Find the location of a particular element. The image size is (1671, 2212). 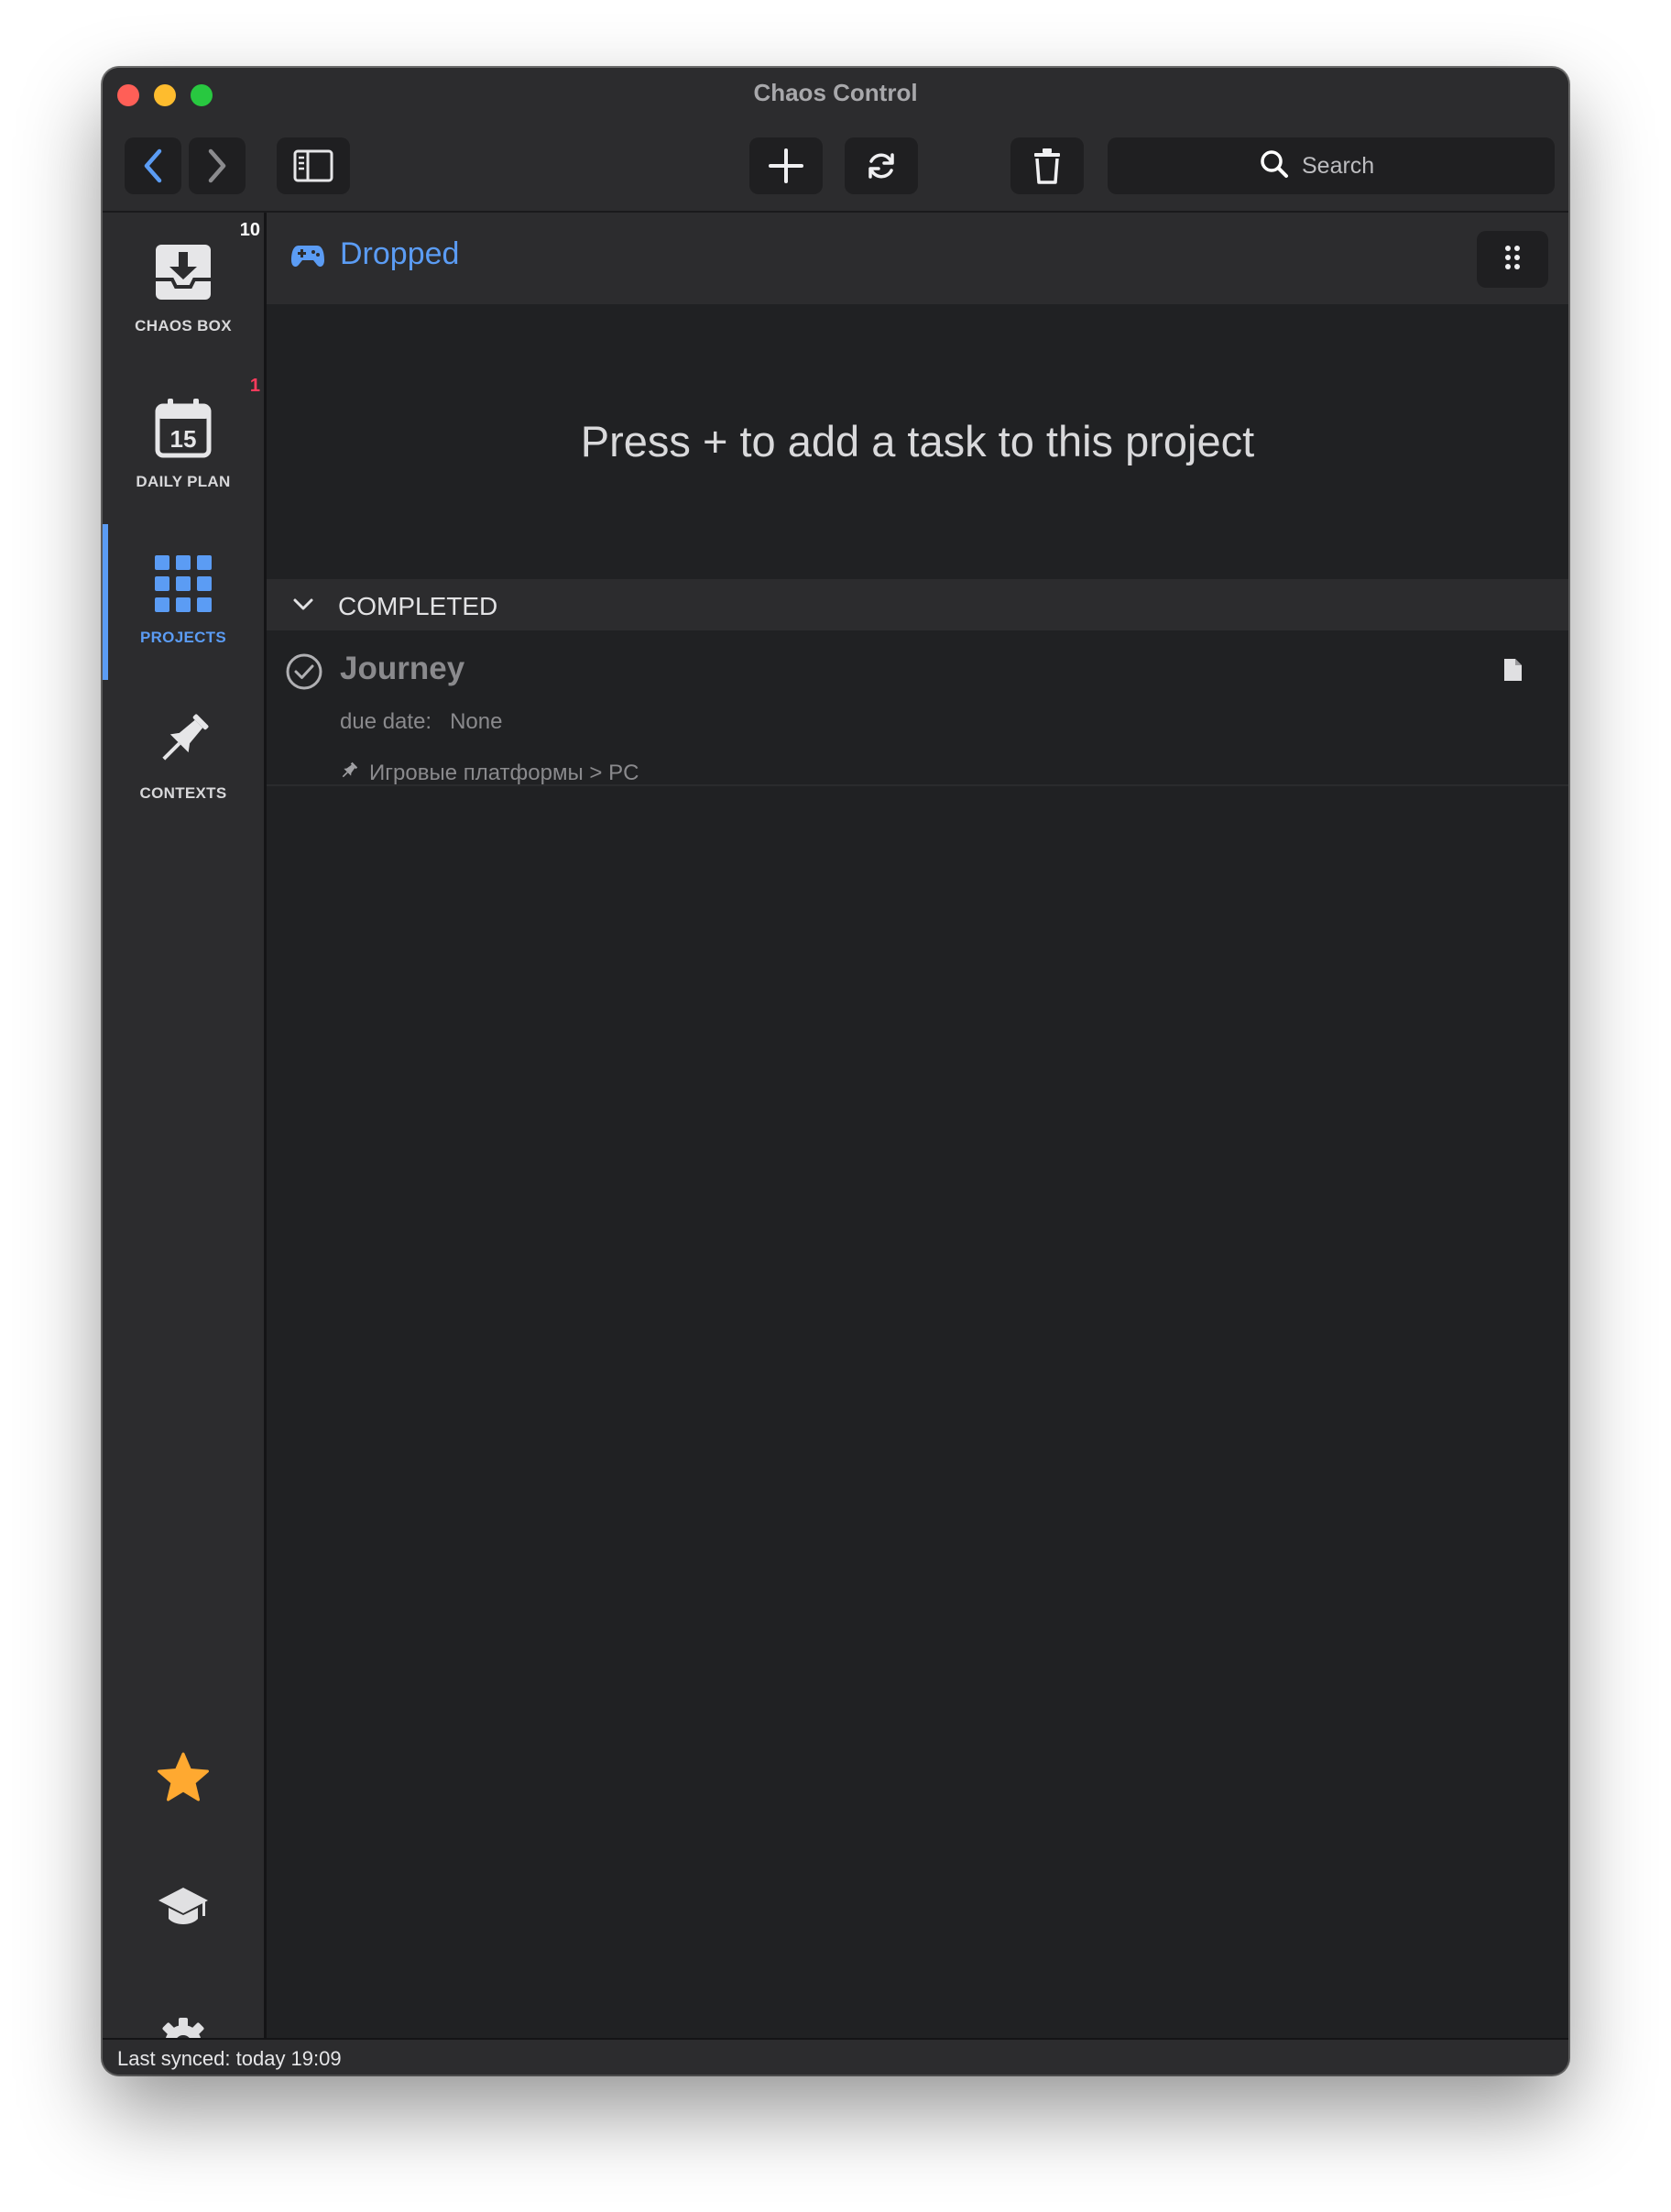

search-field is located at coordinates (1331, 165).